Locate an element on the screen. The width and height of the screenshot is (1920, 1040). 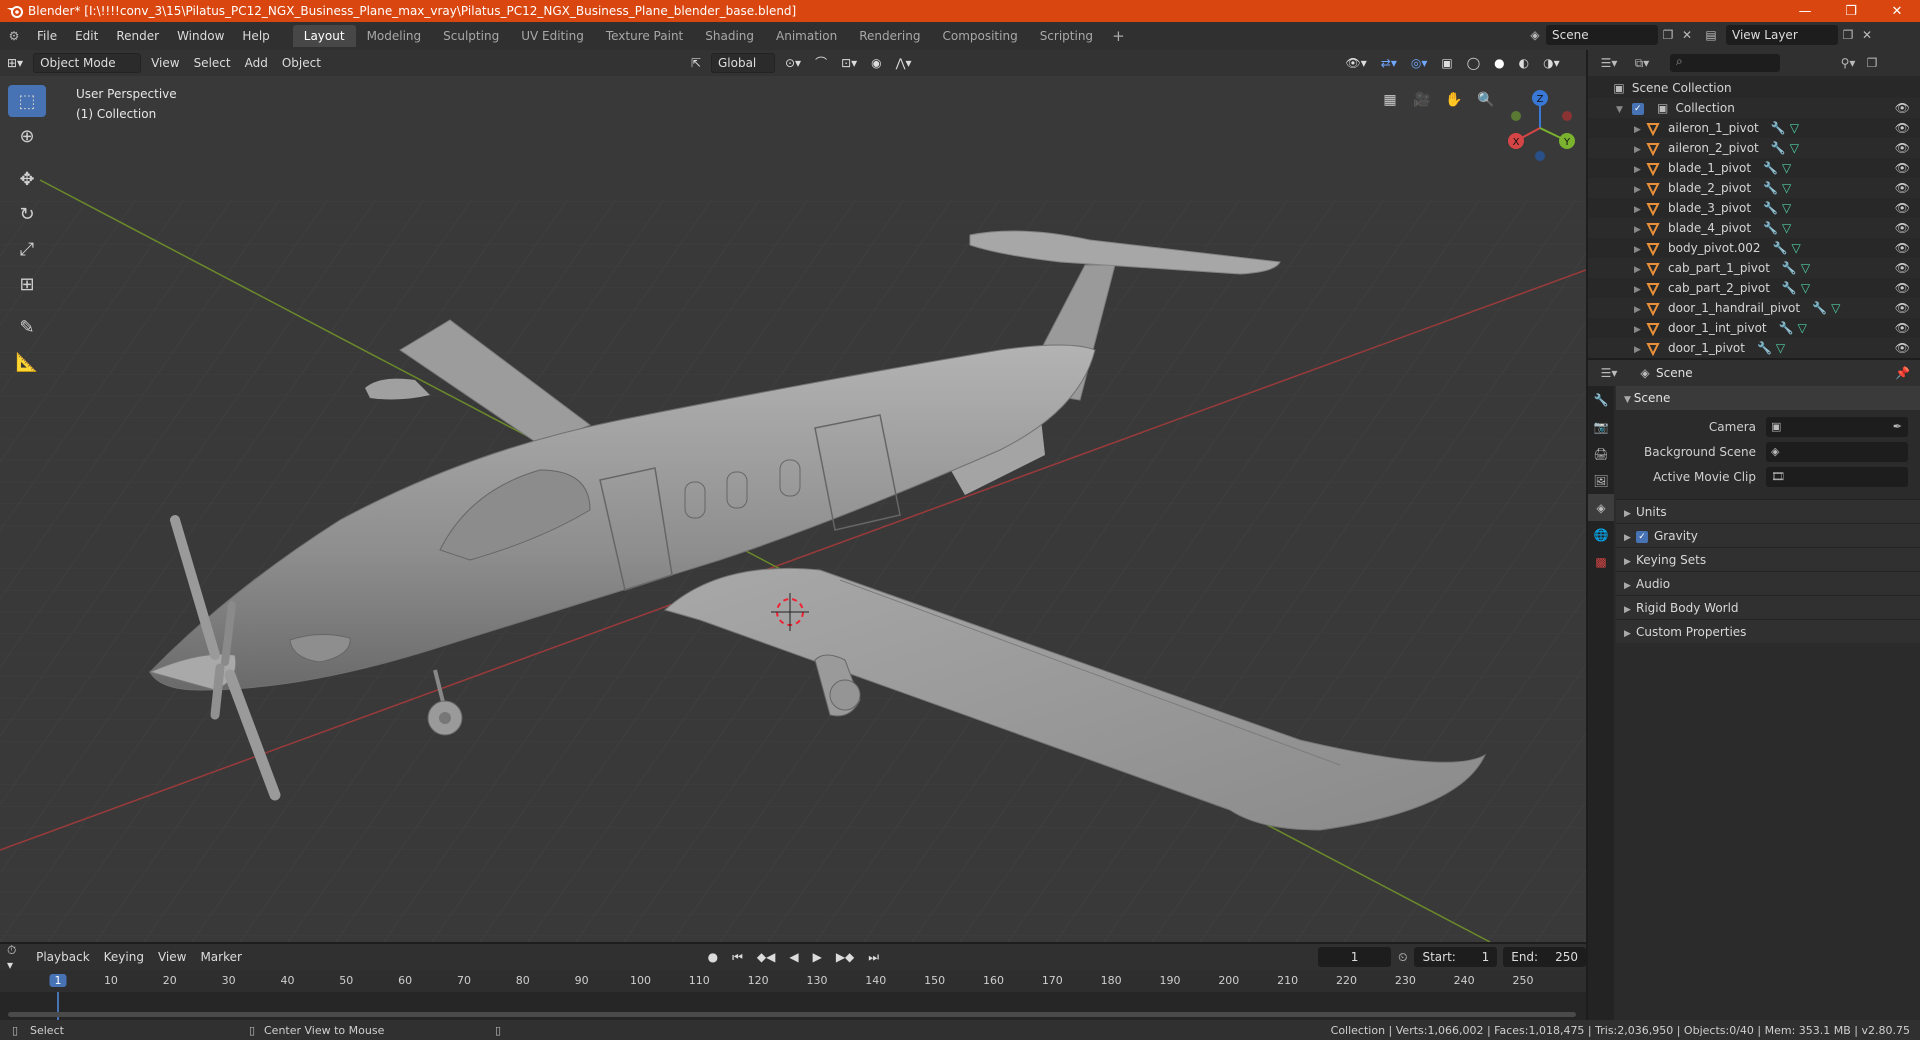
move-tool-icon: ✥ is located at coordinates (27, 179).